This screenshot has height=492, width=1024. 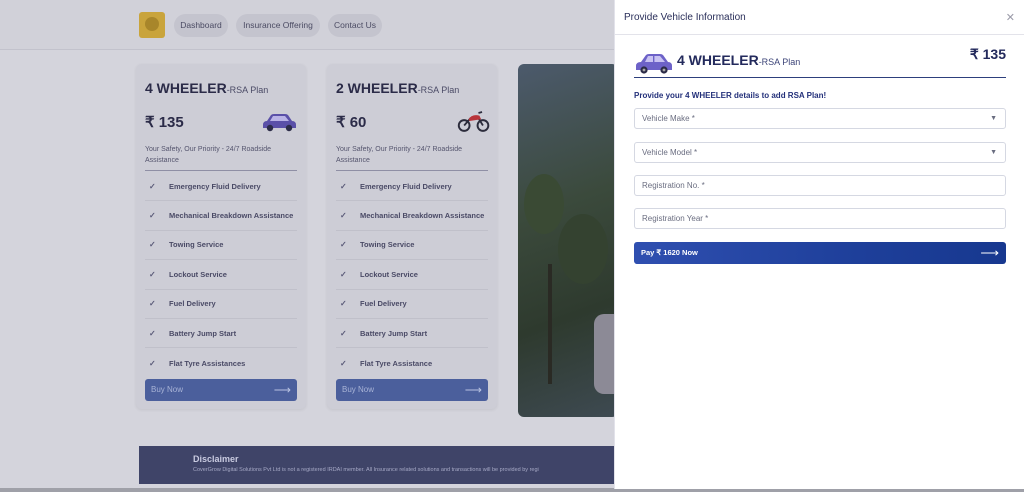 I want to click on plan-card-name: 4 WHEELER, so click(x=186, y=88).